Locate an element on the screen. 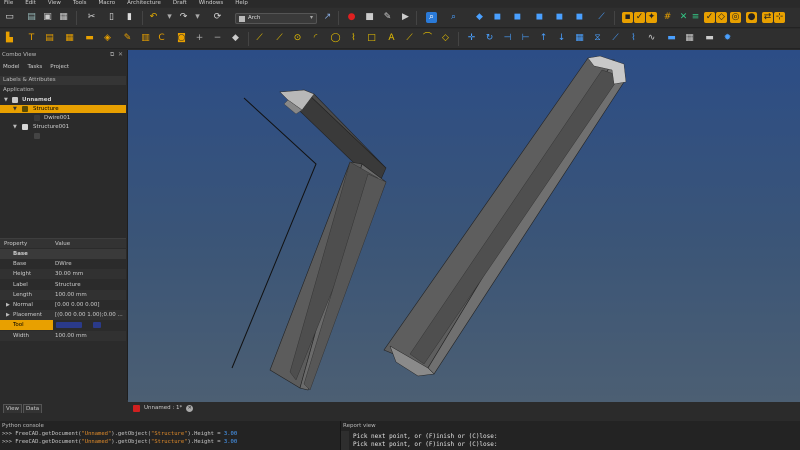 This screenshot has width=800, height=450. path-array-icon: ▬ is located at coordinates (709, 38).